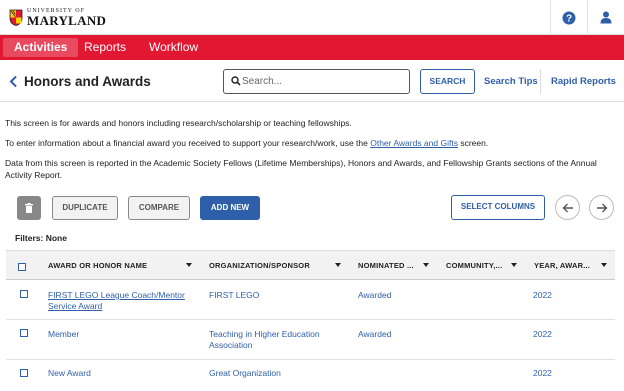  I want to click on award-name-link: Member, so click(63, 334).